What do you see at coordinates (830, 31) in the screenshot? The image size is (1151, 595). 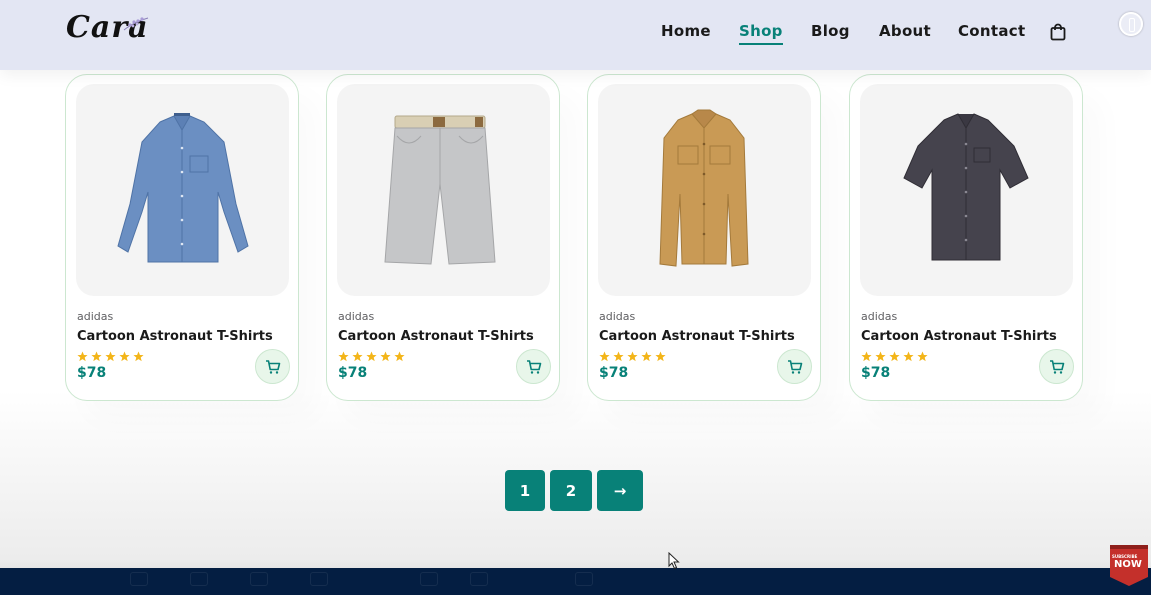 I see `nav-blog: Blog` at bounding box center [830, 31].